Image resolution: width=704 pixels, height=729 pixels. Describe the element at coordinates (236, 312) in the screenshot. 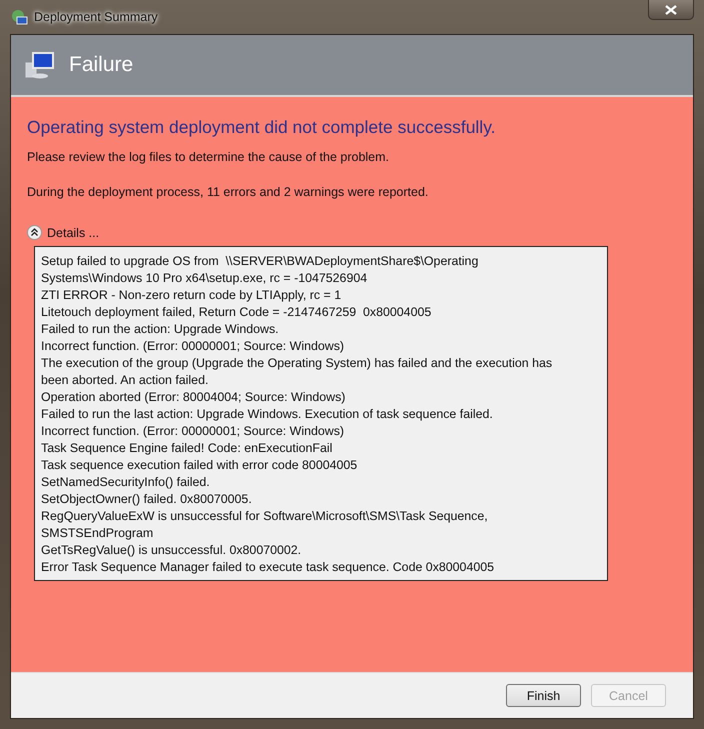

I see `log-line: Litetouch deployment failed, Return Code = -2147467259 0x80004005` at that location.